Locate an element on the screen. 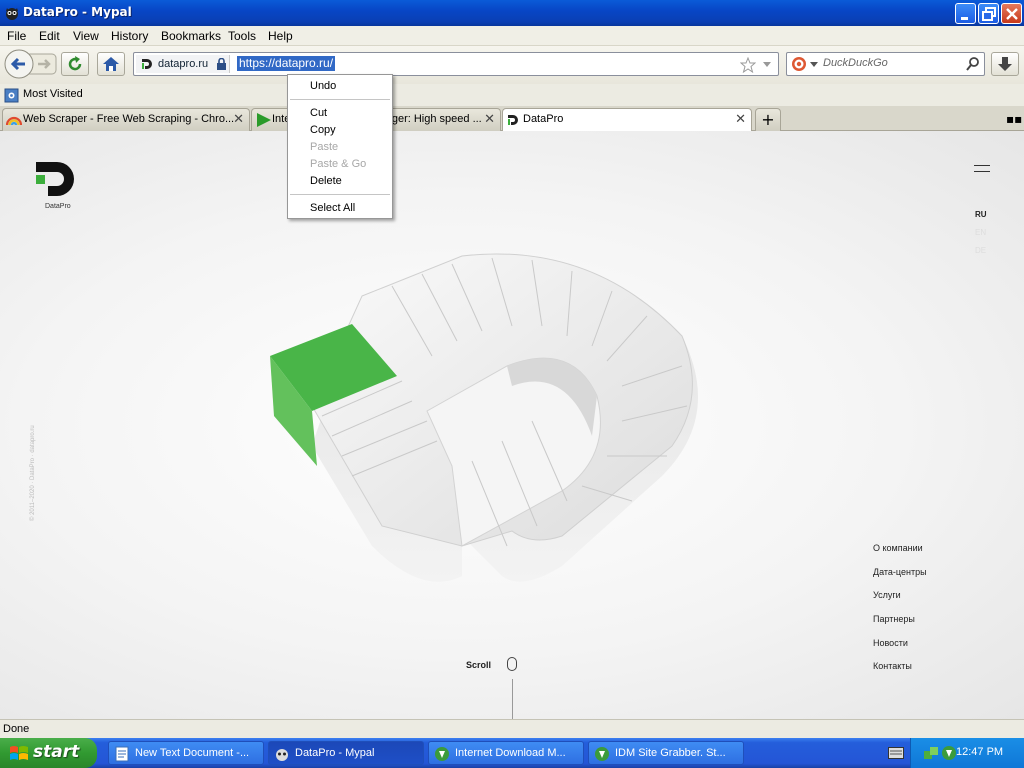  mypal-app-icon is located at coordinates (12, 14).